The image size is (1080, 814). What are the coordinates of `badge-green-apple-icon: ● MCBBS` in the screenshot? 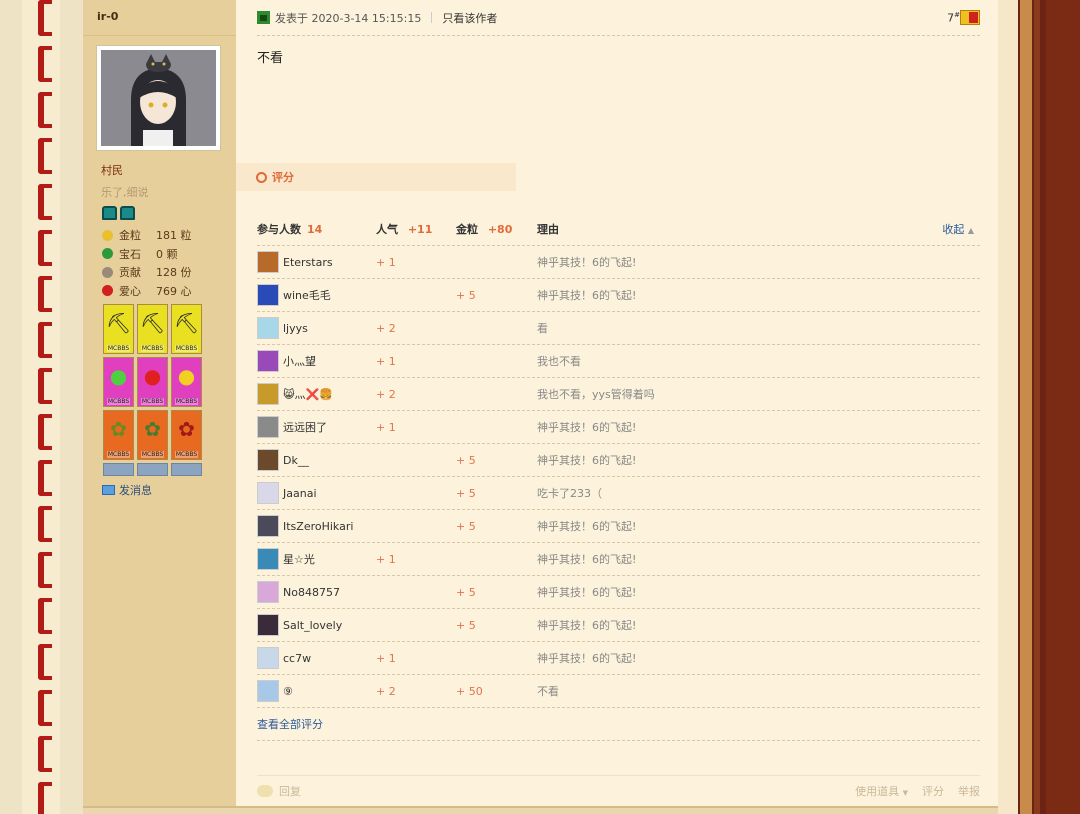 It's located at (118, 382).